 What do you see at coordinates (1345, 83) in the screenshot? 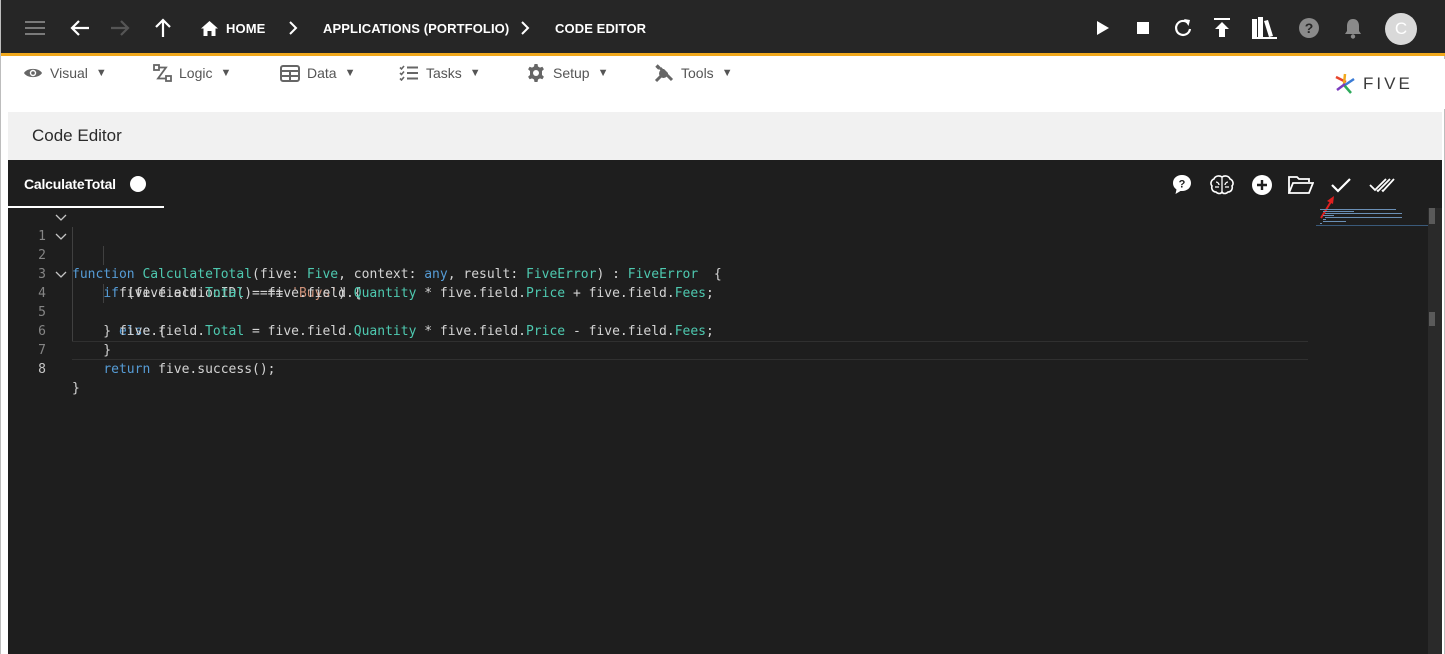
I see `five-logo-icon` at bounding box center [1345, 83].